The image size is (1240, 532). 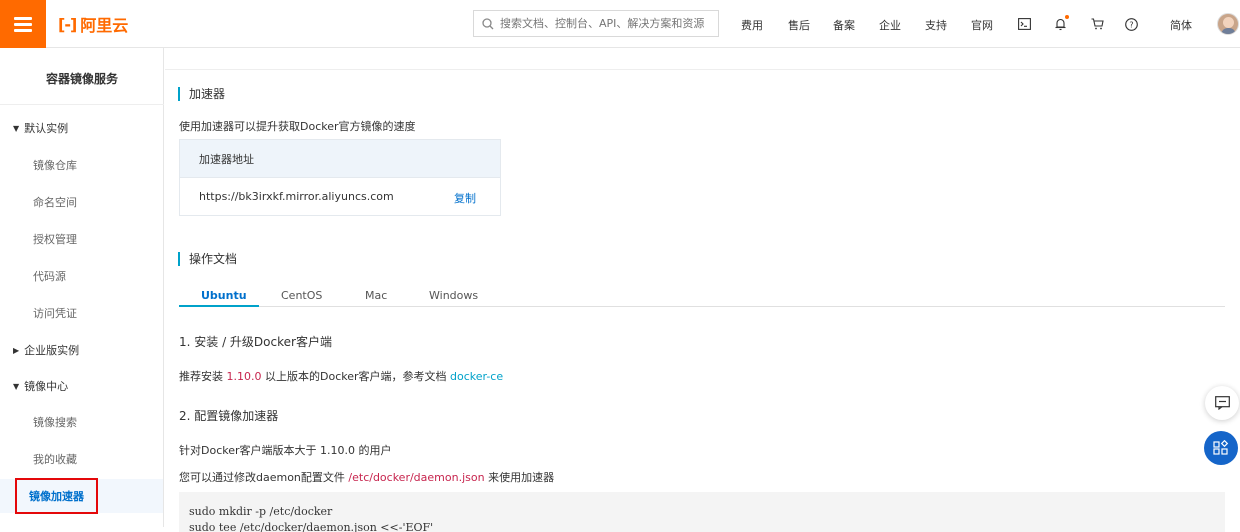 What do you see at coordinates (55, 459) in the screenshot?
I see `sidebar-item-label: 我的收藏` at bounding box center [55, 459].